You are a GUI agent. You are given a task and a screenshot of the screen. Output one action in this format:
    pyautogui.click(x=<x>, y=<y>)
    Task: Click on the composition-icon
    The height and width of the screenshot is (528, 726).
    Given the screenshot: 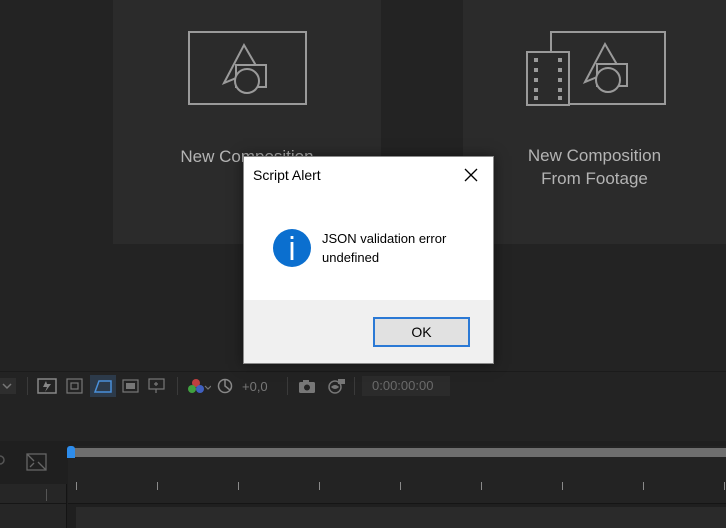 What is the action you would take?
    pyautogui.click(x=247, y=68)
    